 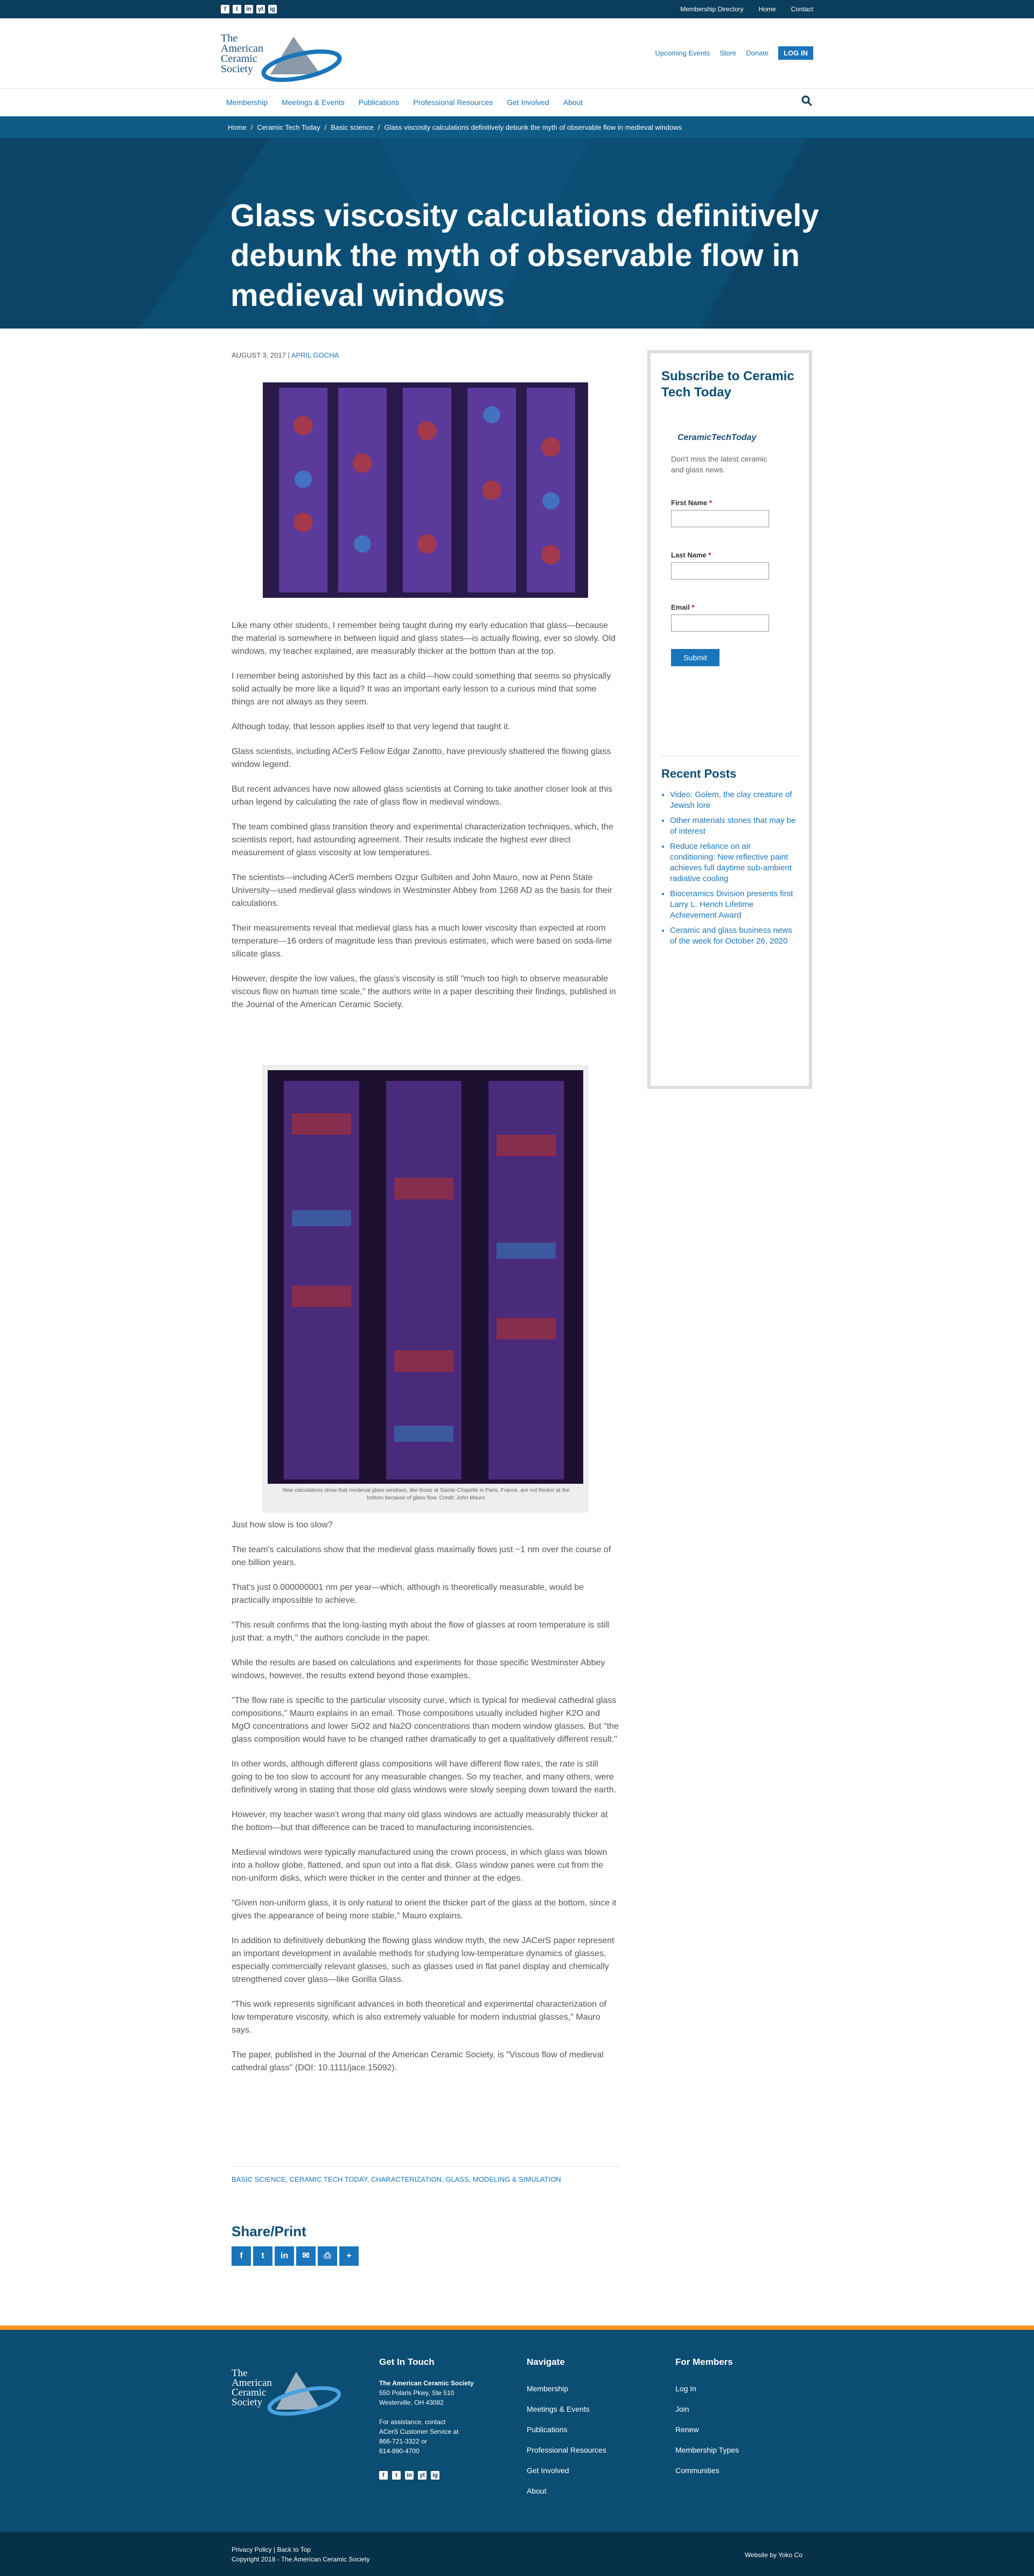 What do you see at coordinates (269, 2231) in the screenshot?
I see `share-title: Share/Print` at bounding box center [269, 2231].